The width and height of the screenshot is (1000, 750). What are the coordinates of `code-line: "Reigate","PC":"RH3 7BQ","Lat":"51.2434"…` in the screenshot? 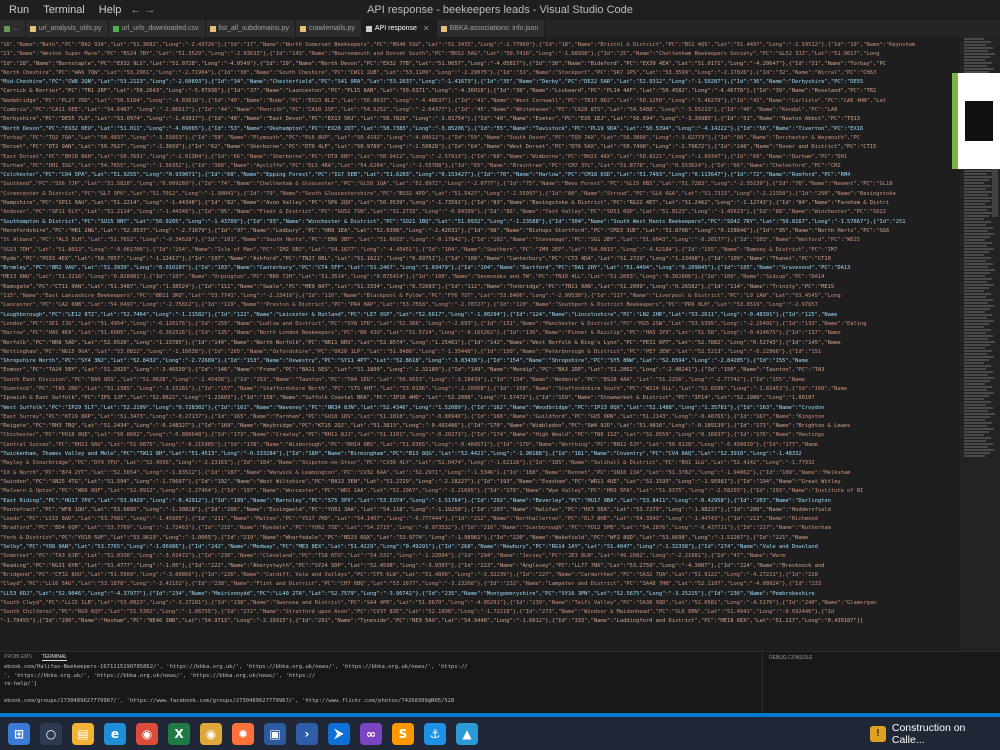 It's located at (480, 426).